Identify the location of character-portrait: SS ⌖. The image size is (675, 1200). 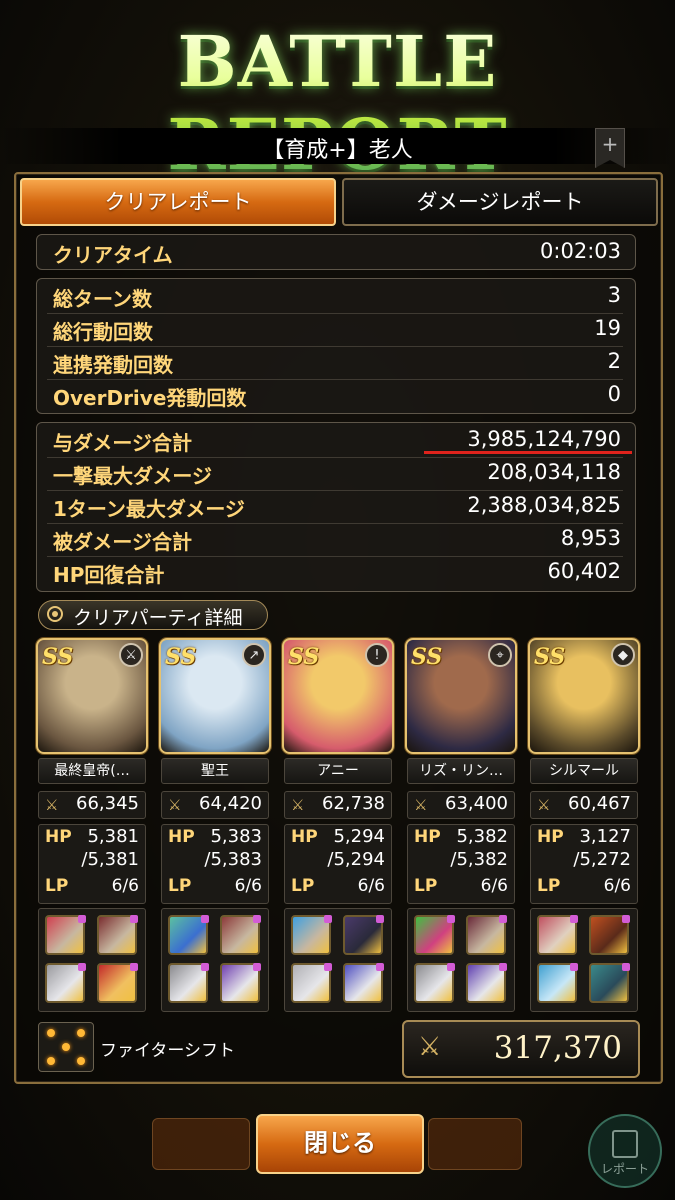
(461, 696).